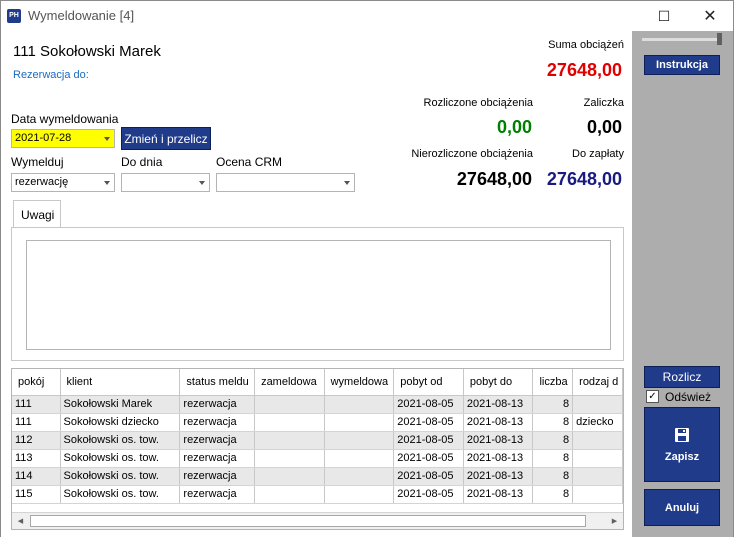  Describe the element at coordinates (87, 51) in the screenshot. I see `guest-name: 111 Sokołowski Marek` at that location.